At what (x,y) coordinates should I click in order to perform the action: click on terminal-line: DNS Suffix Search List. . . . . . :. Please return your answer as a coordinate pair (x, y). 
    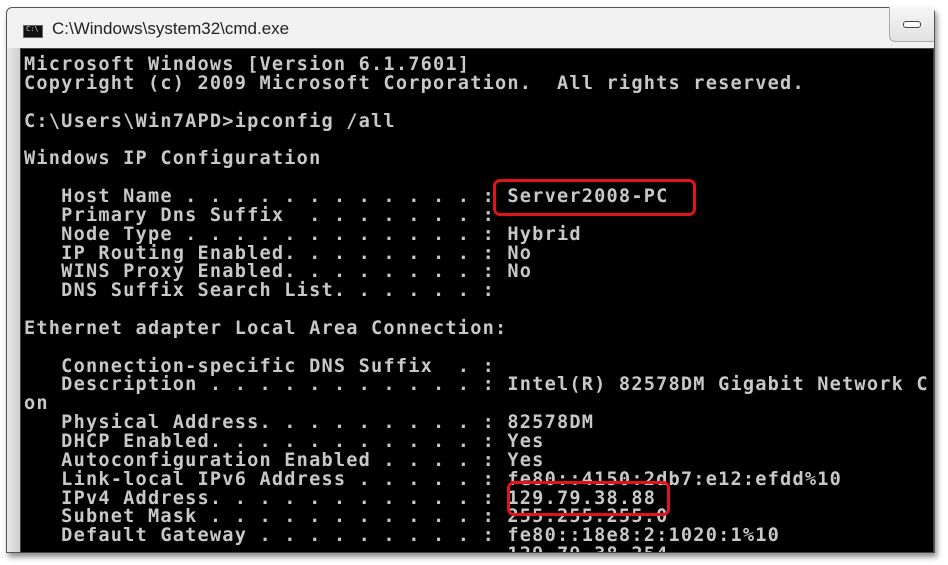
    Looking at the image, I should click on (259, 291).